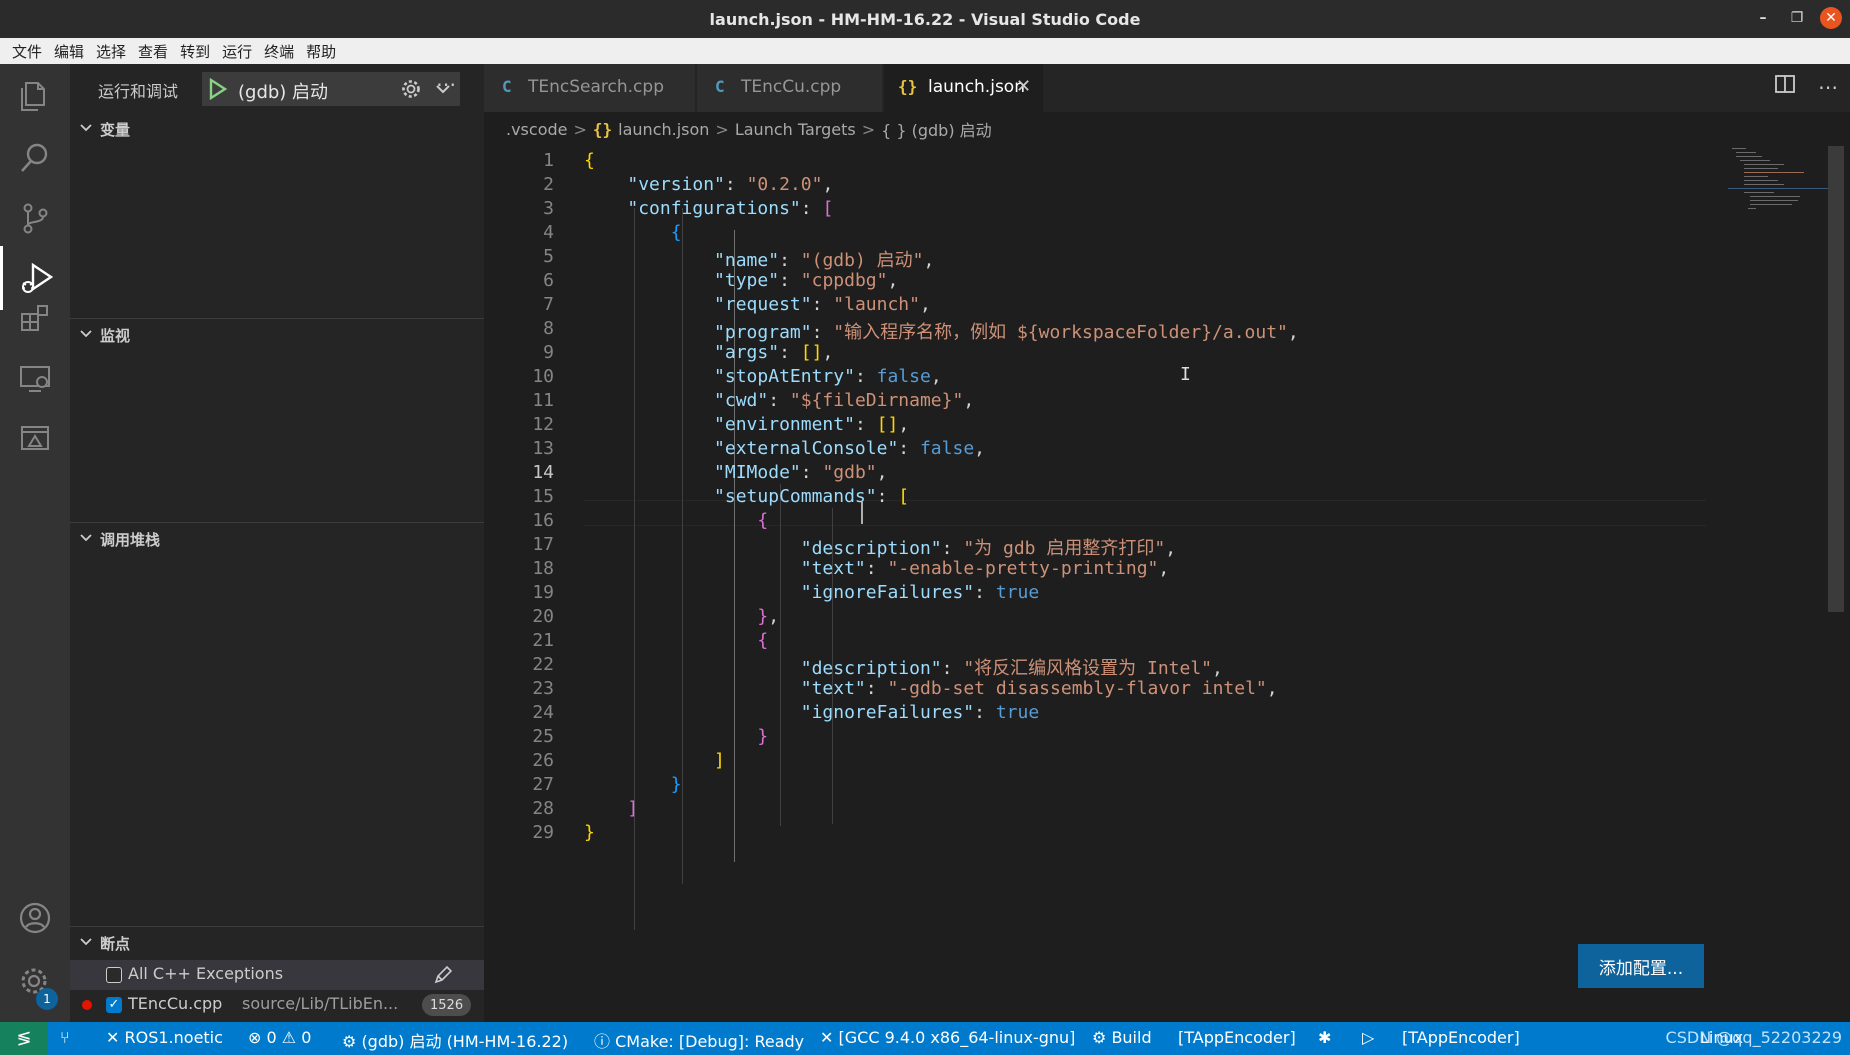  Describe the element at coordinates (1836, 379) in the screenshot. I see `vertical-scrollbar` at that location.